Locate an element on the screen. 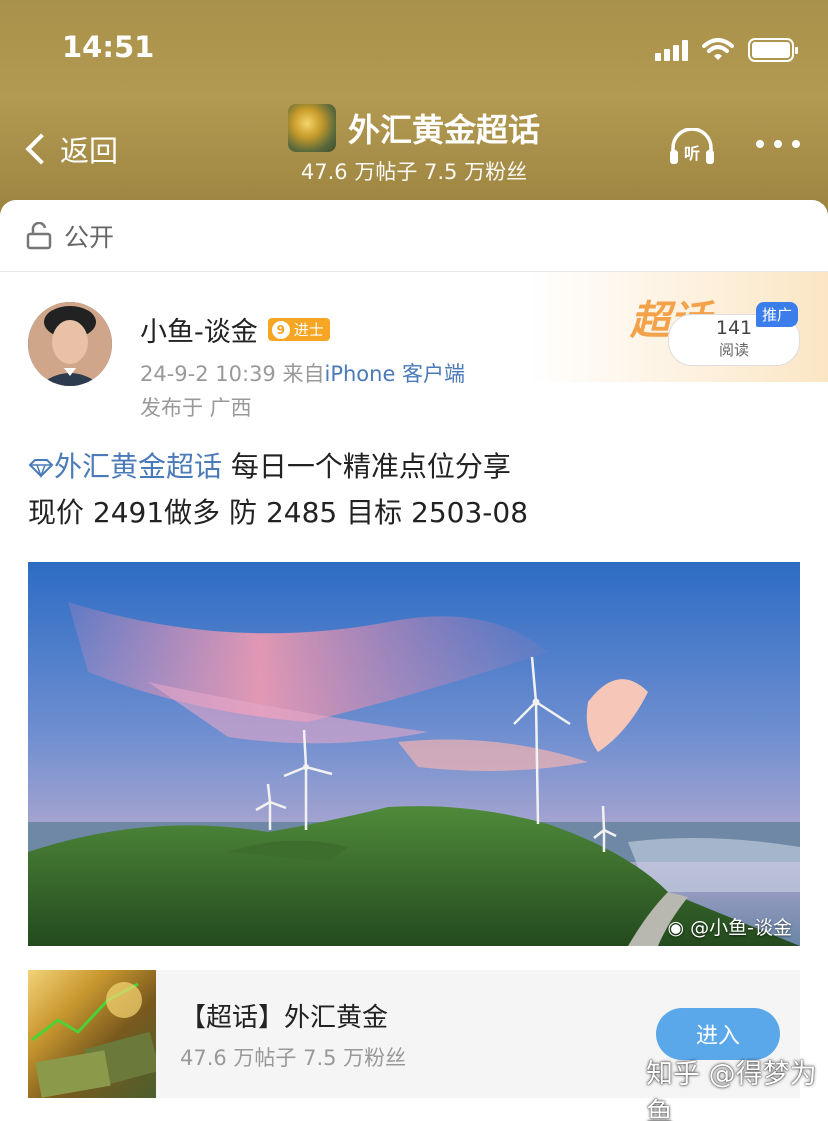 This screenshot has height=1121, width=828. more-options-icon is located at coordinates (778, 144).